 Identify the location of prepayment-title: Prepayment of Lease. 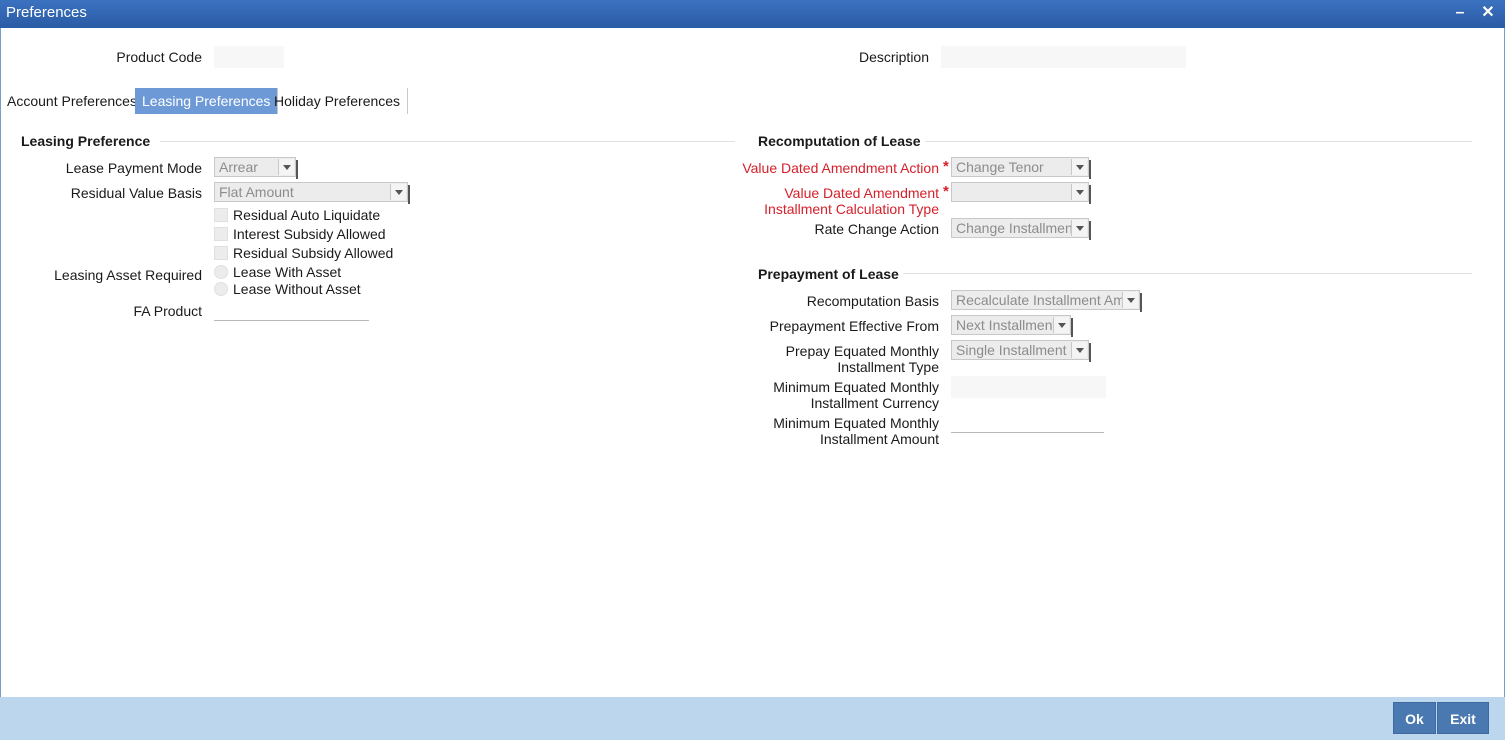
(828, 274).